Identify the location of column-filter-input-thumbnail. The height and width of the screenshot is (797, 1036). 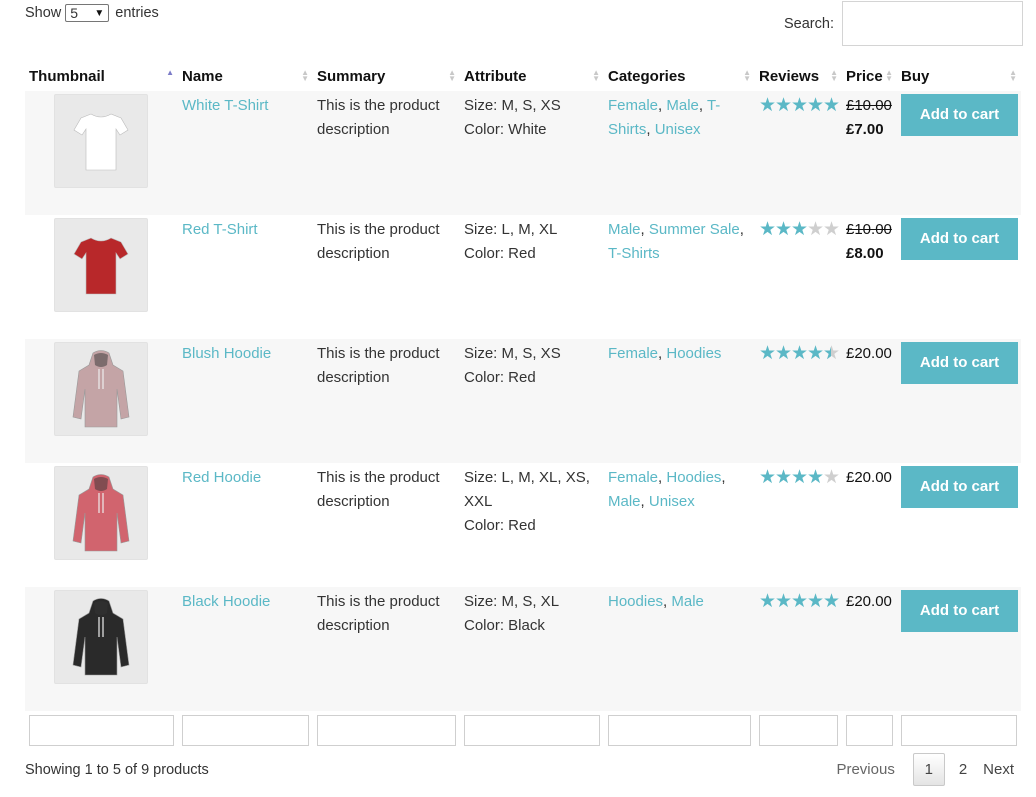
(101, 730).